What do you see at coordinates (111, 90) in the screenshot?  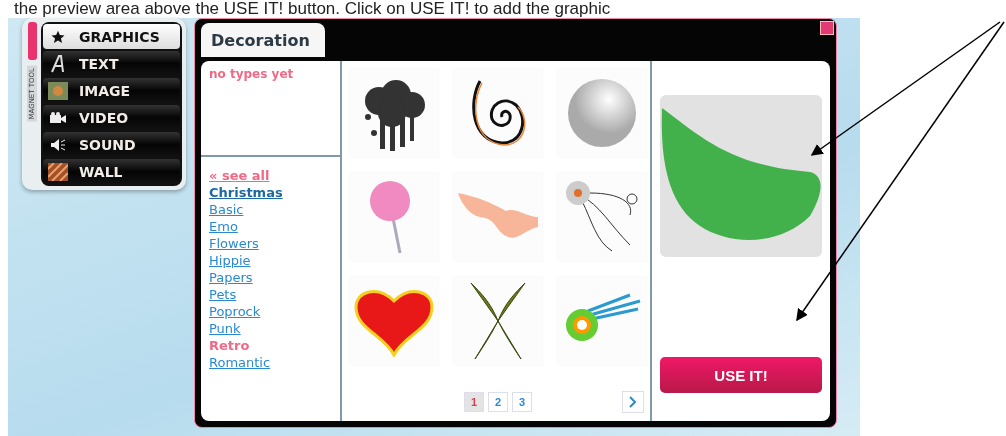 I see `tool-menu-item: IMAGE` at bounding box center [111, 90].